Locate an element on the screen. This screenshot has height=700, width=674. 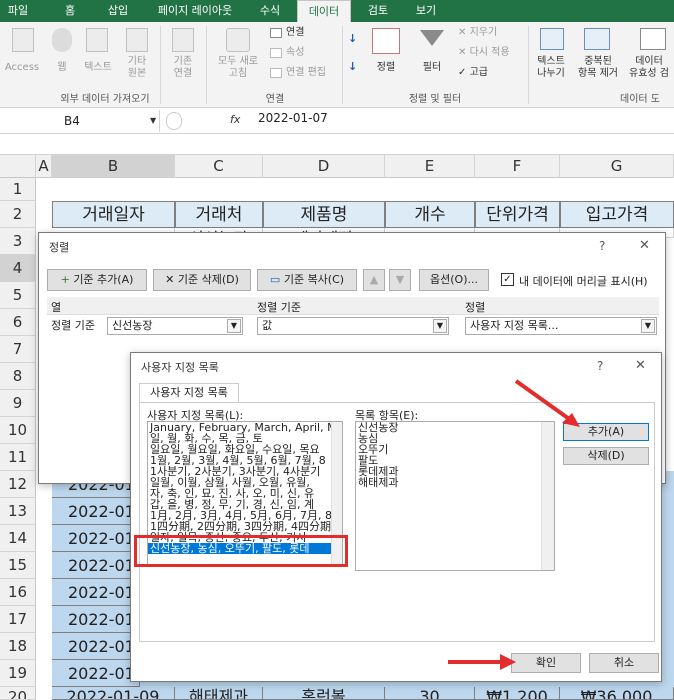
add-level-button: + 기준 추가(A) is located at coordinates (97, 280).